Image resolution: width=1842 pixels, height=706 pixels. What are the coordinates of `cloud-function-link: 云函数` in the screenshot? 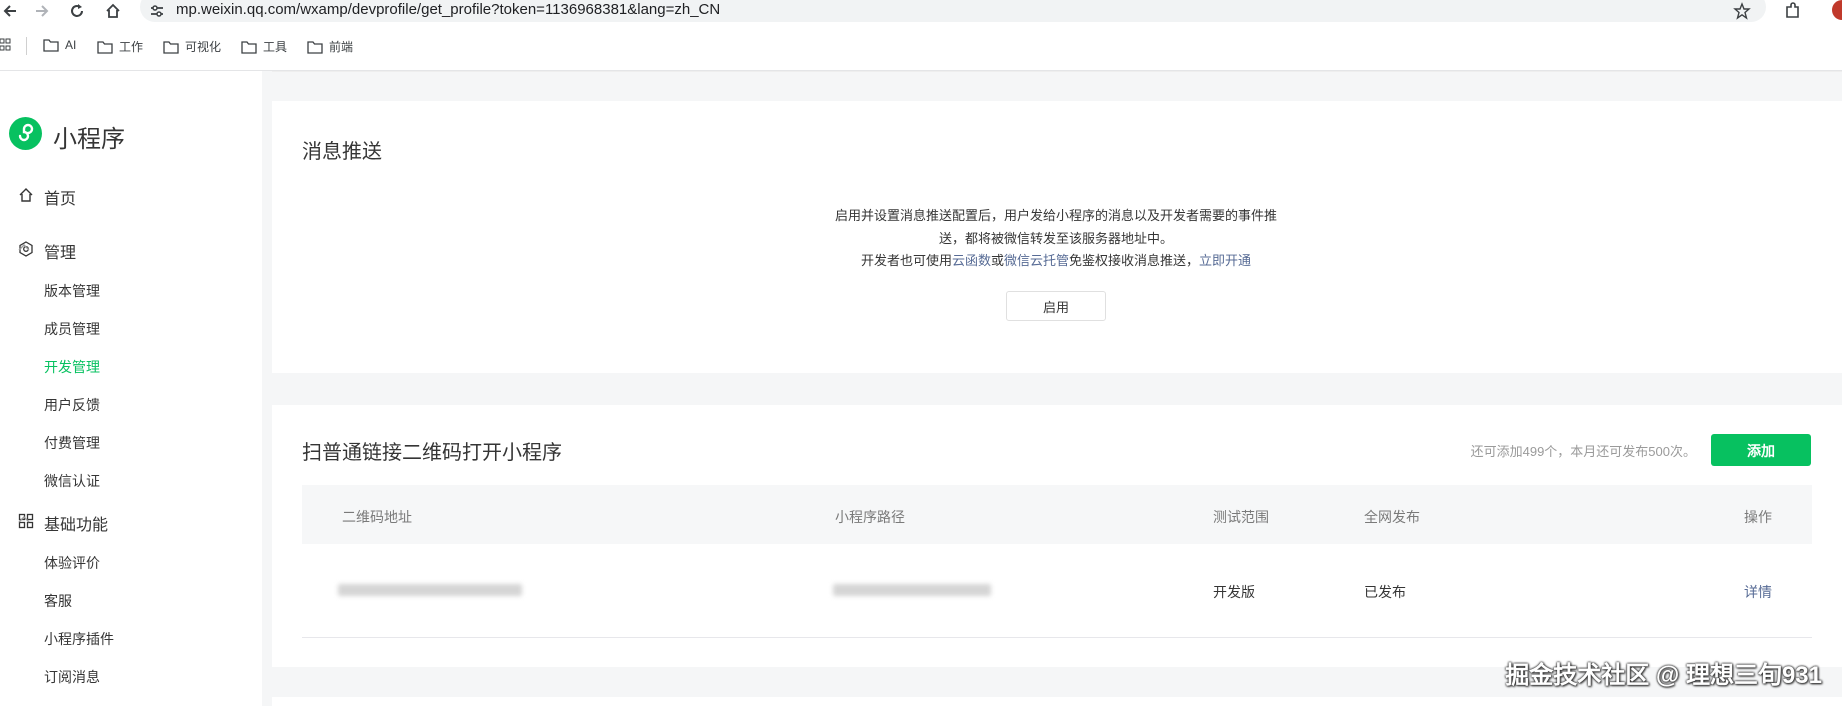 It's located at (971, 260).